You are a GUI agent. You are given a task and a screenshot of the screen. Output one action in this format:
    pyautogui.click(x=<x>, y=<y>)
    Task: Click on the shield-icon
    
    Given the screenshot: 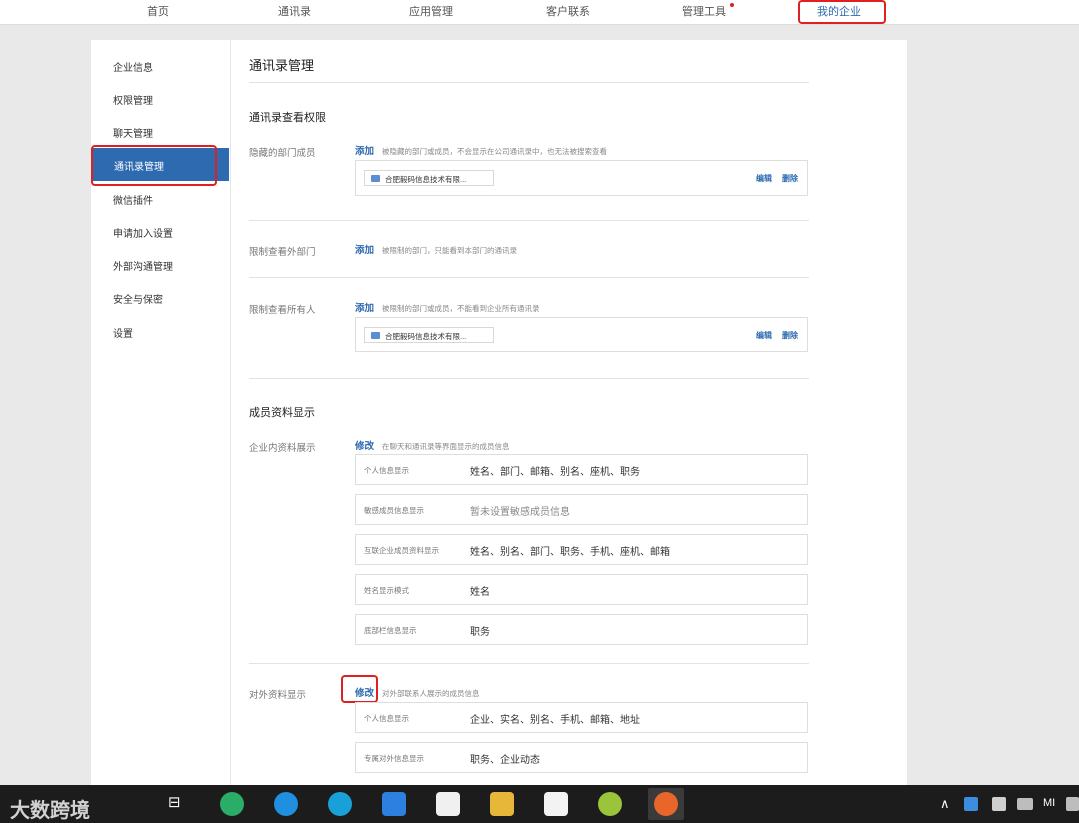 What is the action you would take?
    pyautogui.click(x=999, y=804)
    